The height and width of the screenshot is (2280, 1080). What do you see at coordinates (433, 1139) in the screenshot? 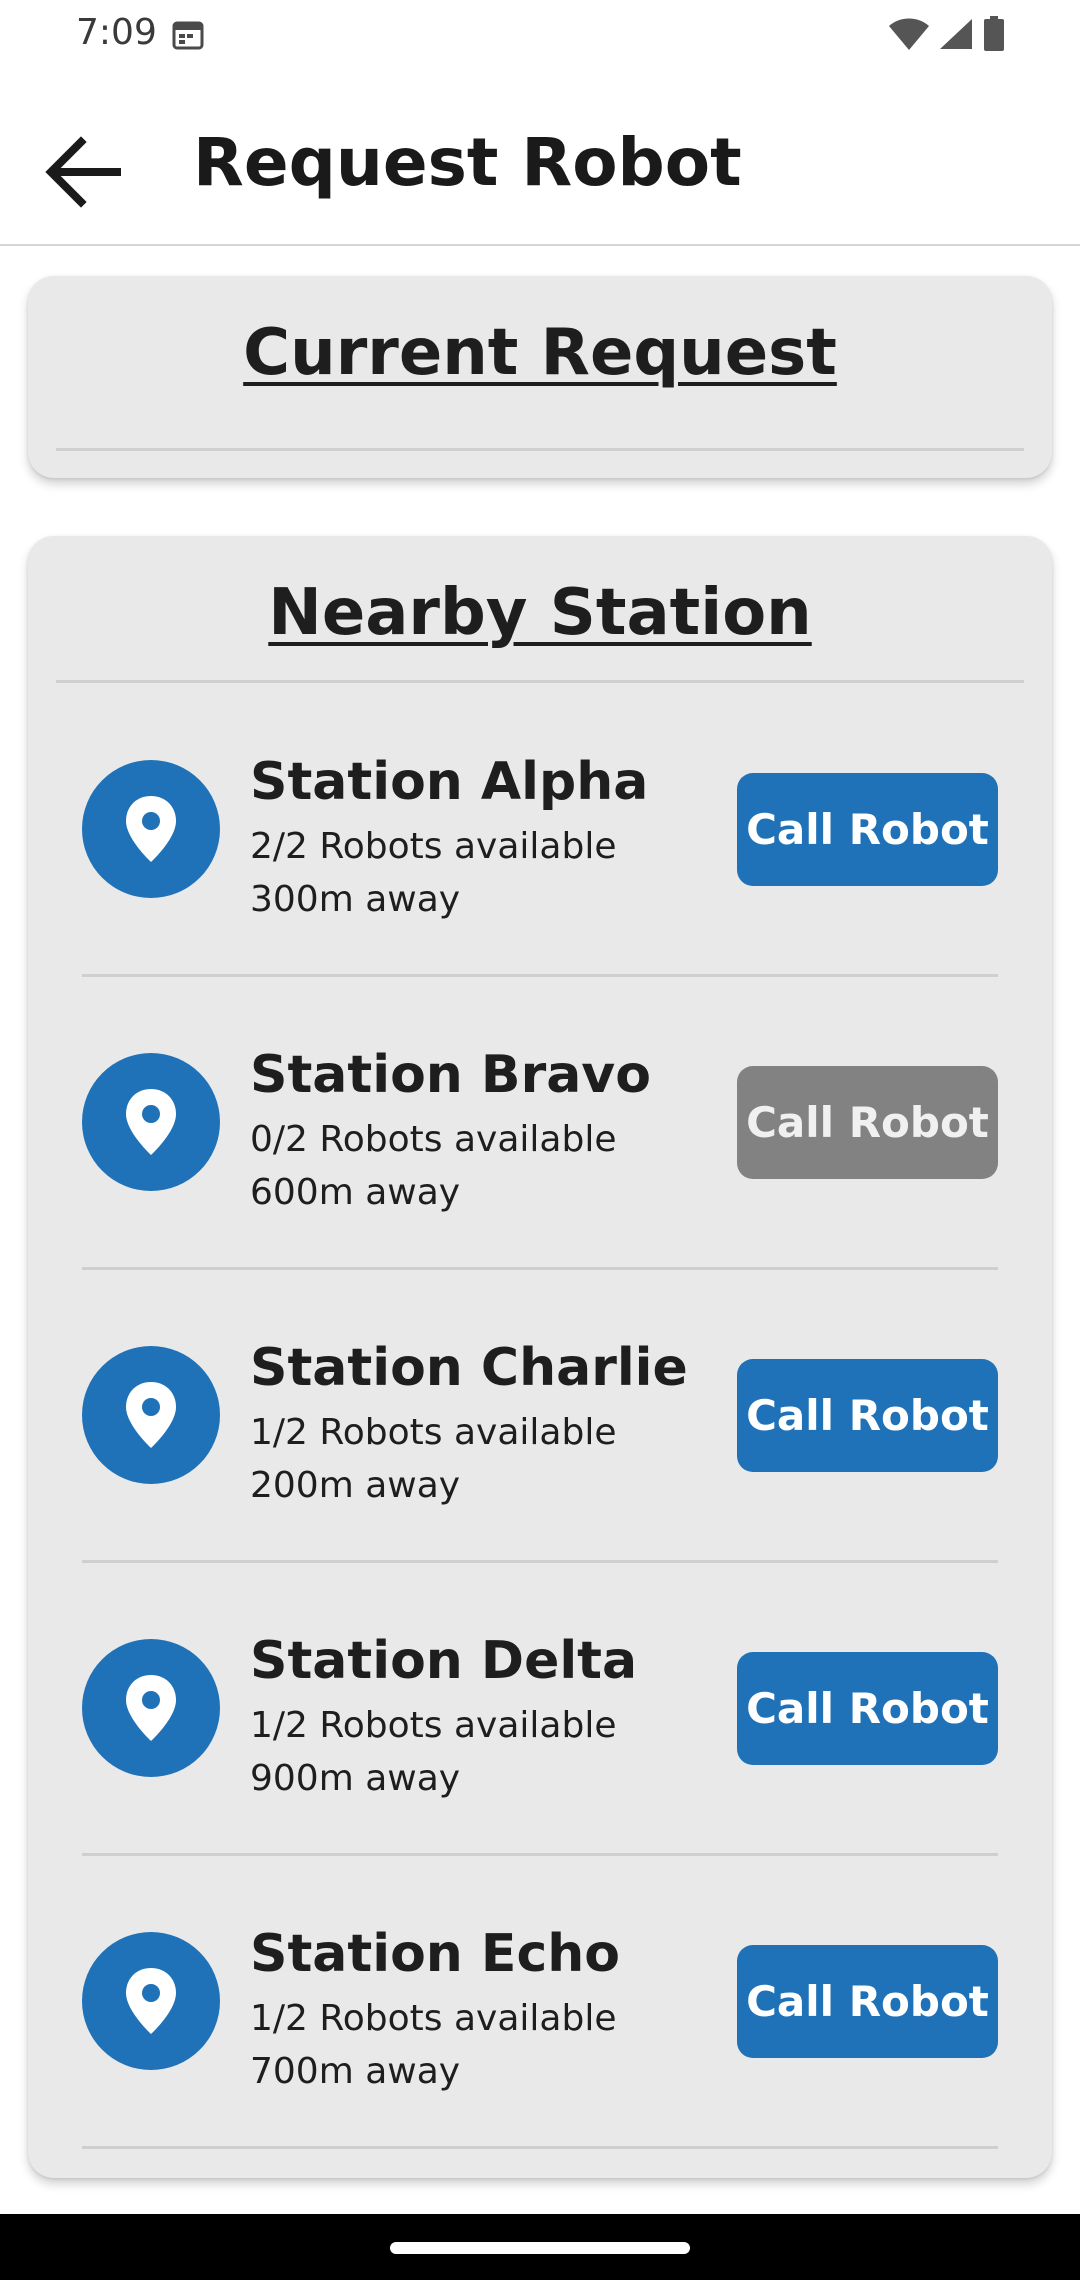
I see `station-availability: 0/2 Robots available` at bounding box center [433, 1139].